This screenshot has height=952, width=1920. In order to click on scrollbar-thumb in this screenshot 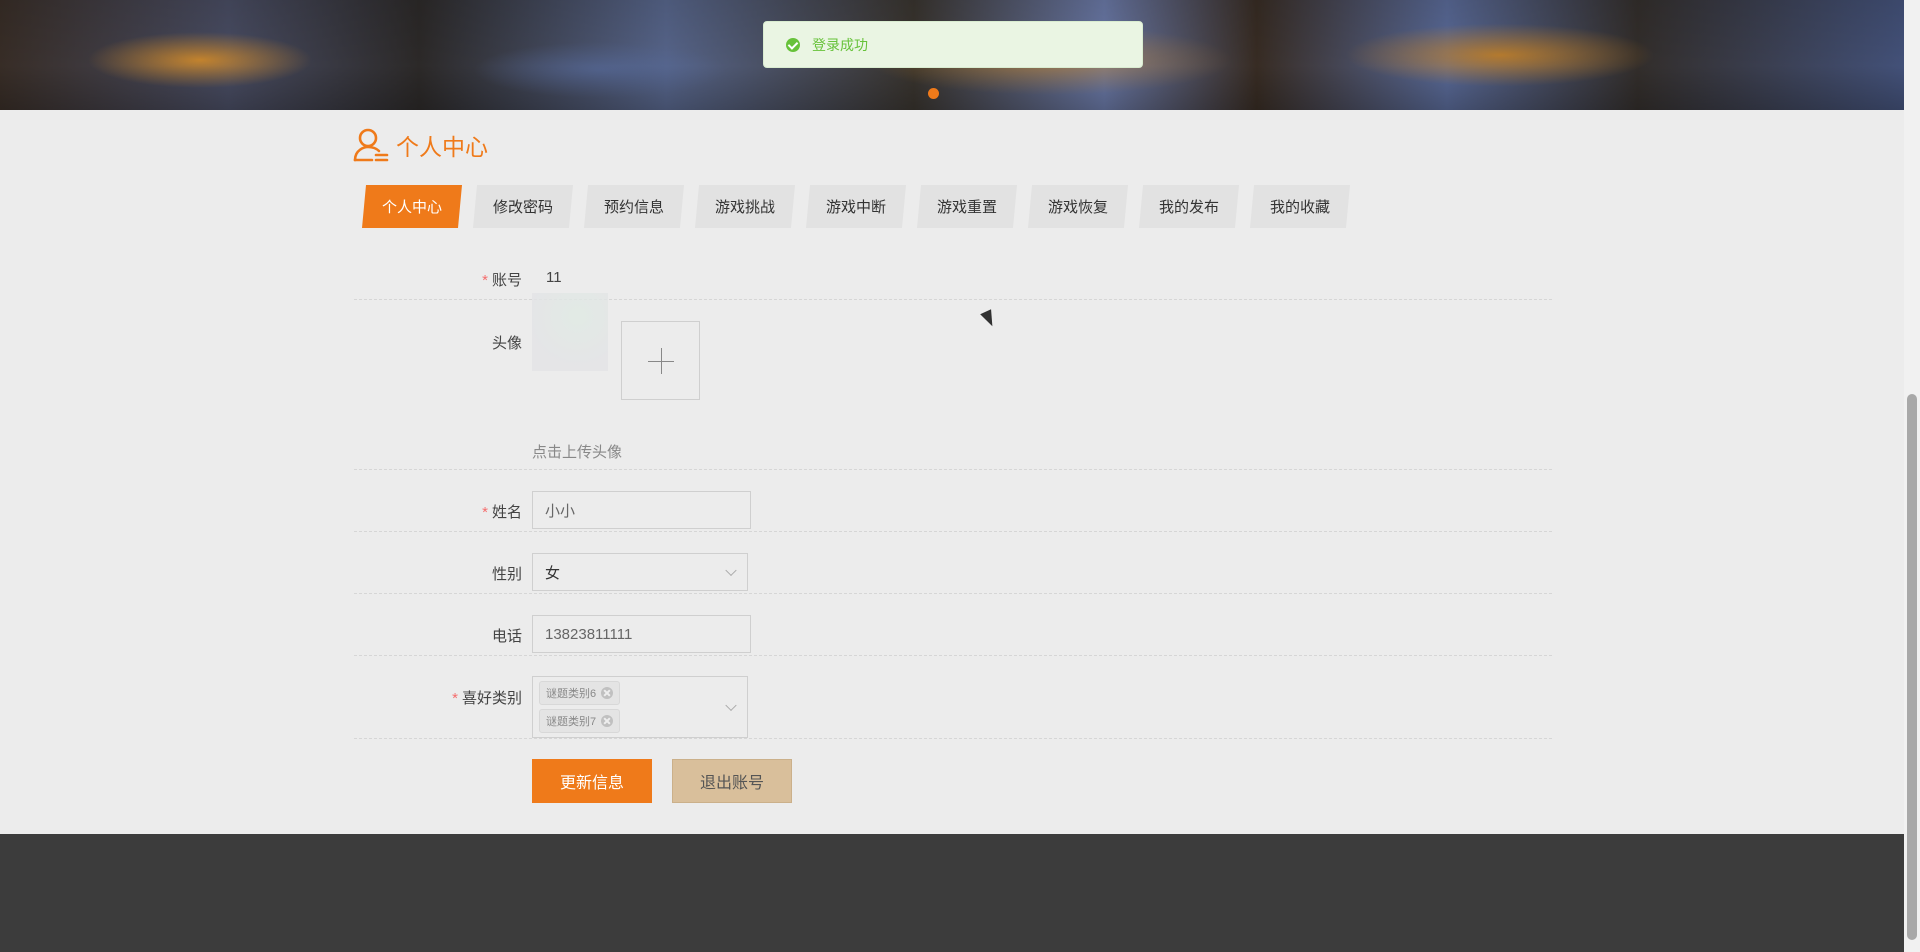, I will do `click(1912, 667)`.